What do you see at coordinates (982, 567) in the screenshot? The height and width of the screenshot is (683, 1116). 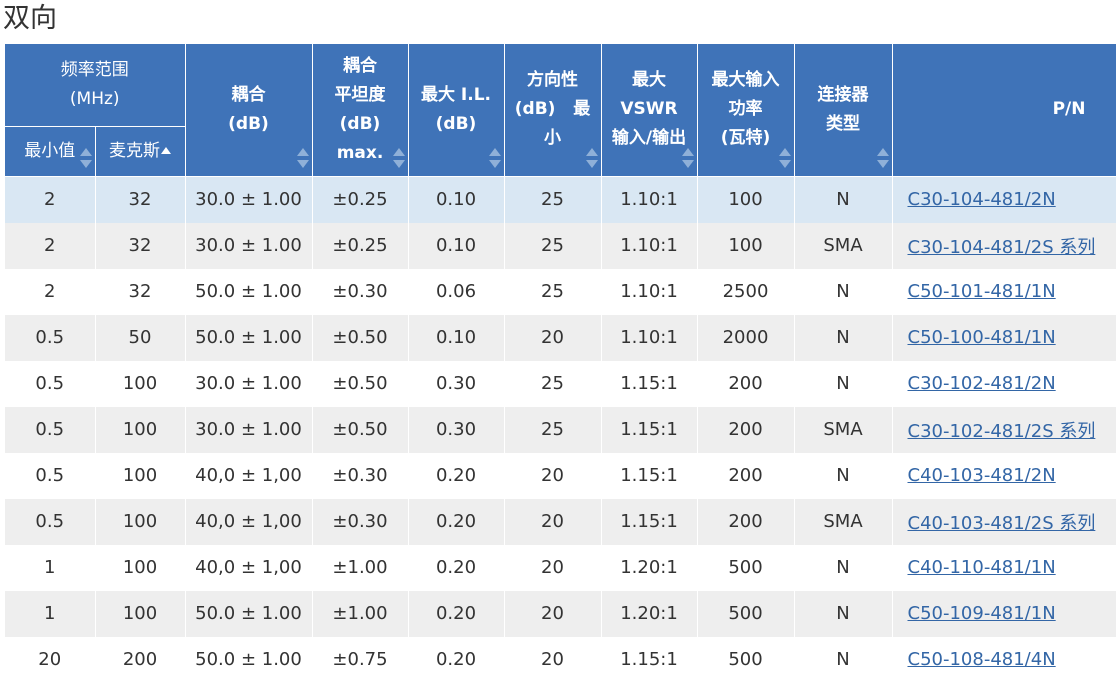 I see `part-number-link: C40-110-481/1N` at bounding box center [982, 567].